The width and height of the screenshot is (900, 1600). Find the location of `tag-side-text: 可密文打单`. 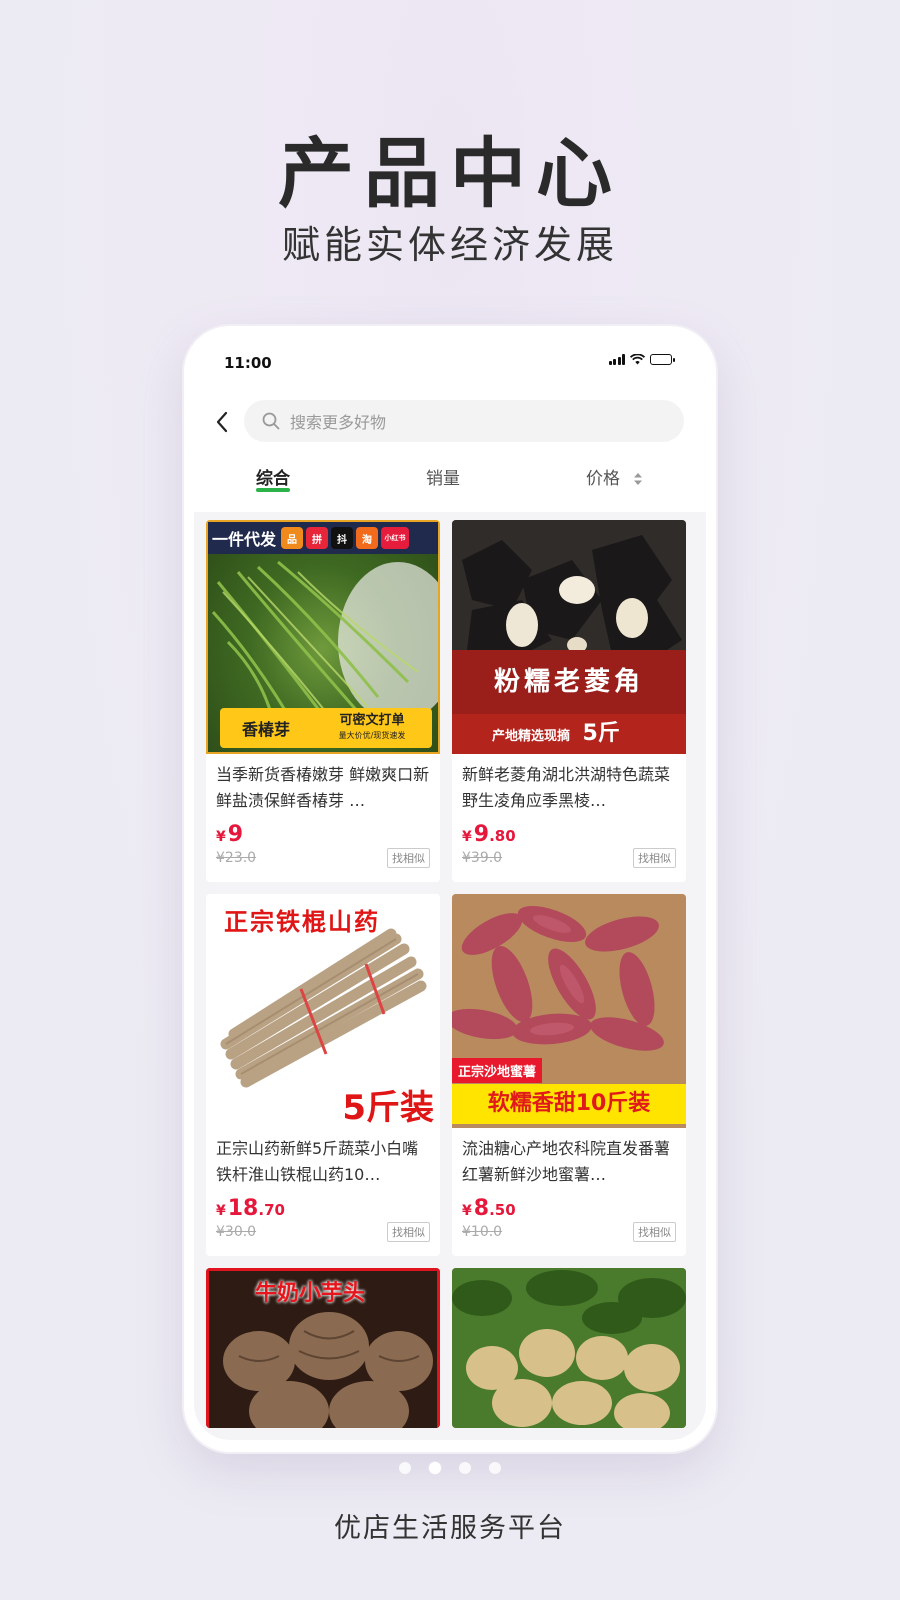

tag-side-text: 可密文打单 is located at coordinates (372, 720).